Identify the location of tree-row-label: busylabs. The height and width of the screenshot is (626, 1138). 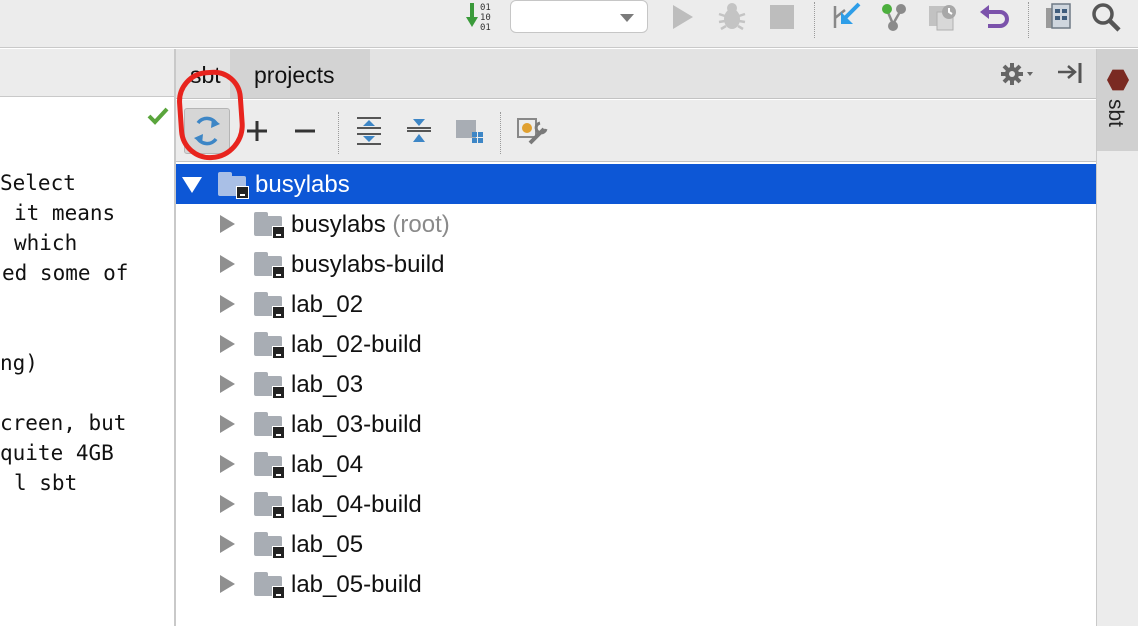
(302, 184).